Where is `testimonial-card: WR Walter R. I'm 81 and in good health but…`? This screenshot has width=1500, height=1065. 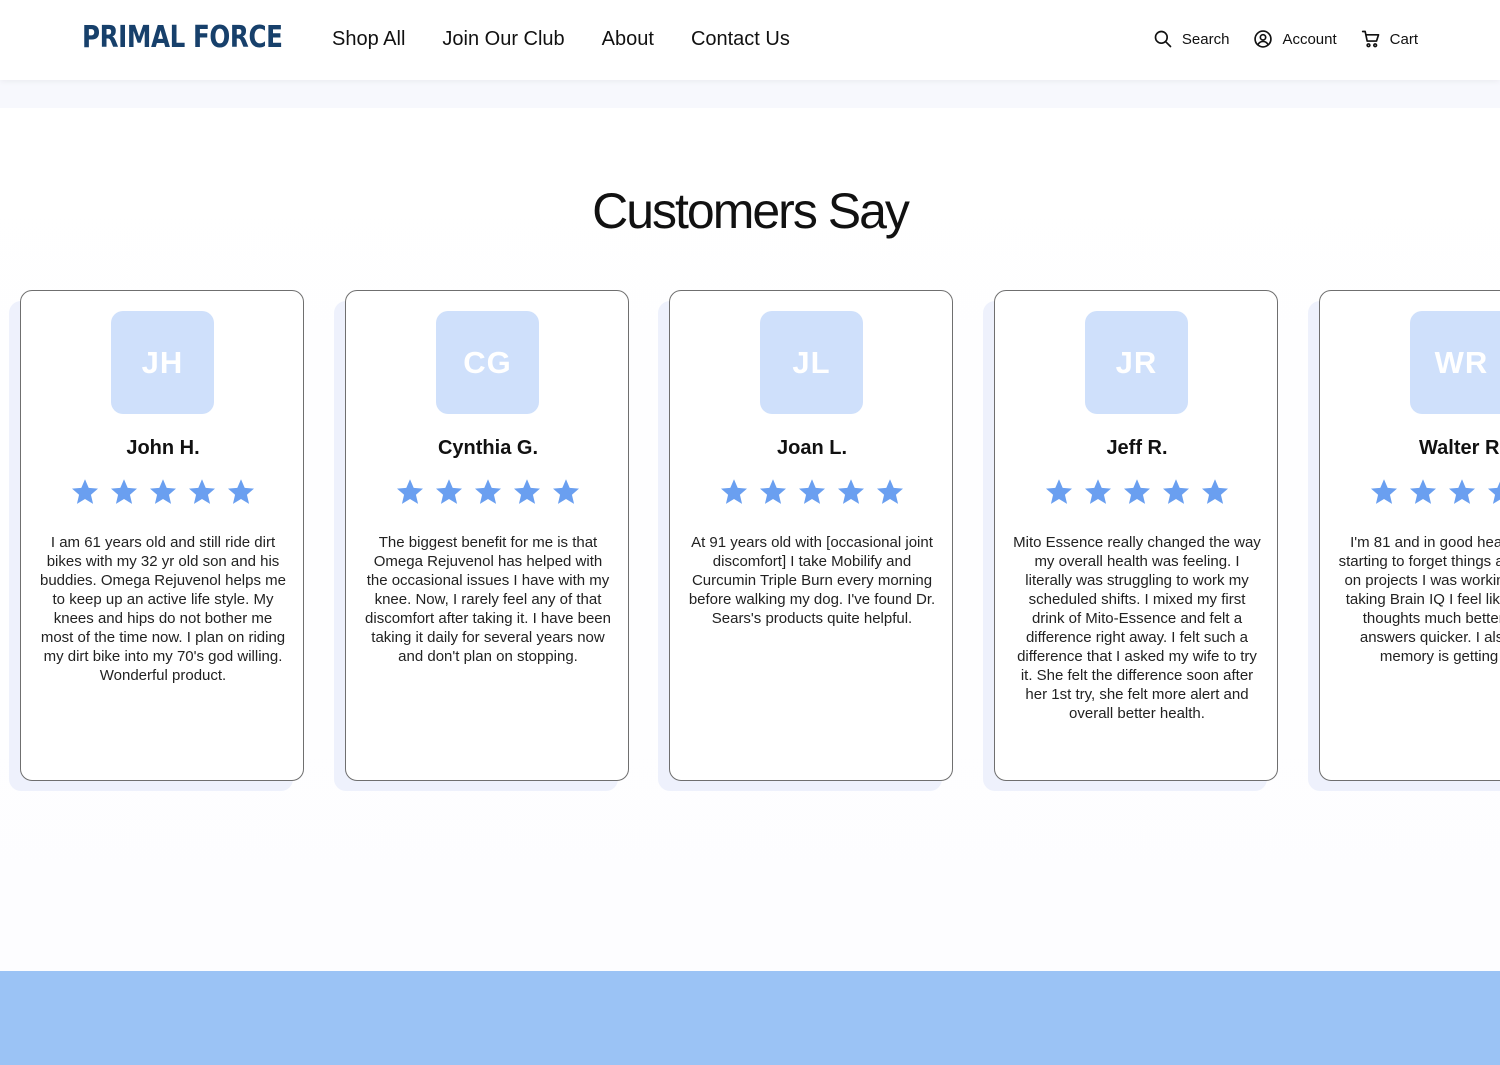 testimonial-card: WR Walter R. I'm 81 and in good health but… is located at coordinates (1409, 535).